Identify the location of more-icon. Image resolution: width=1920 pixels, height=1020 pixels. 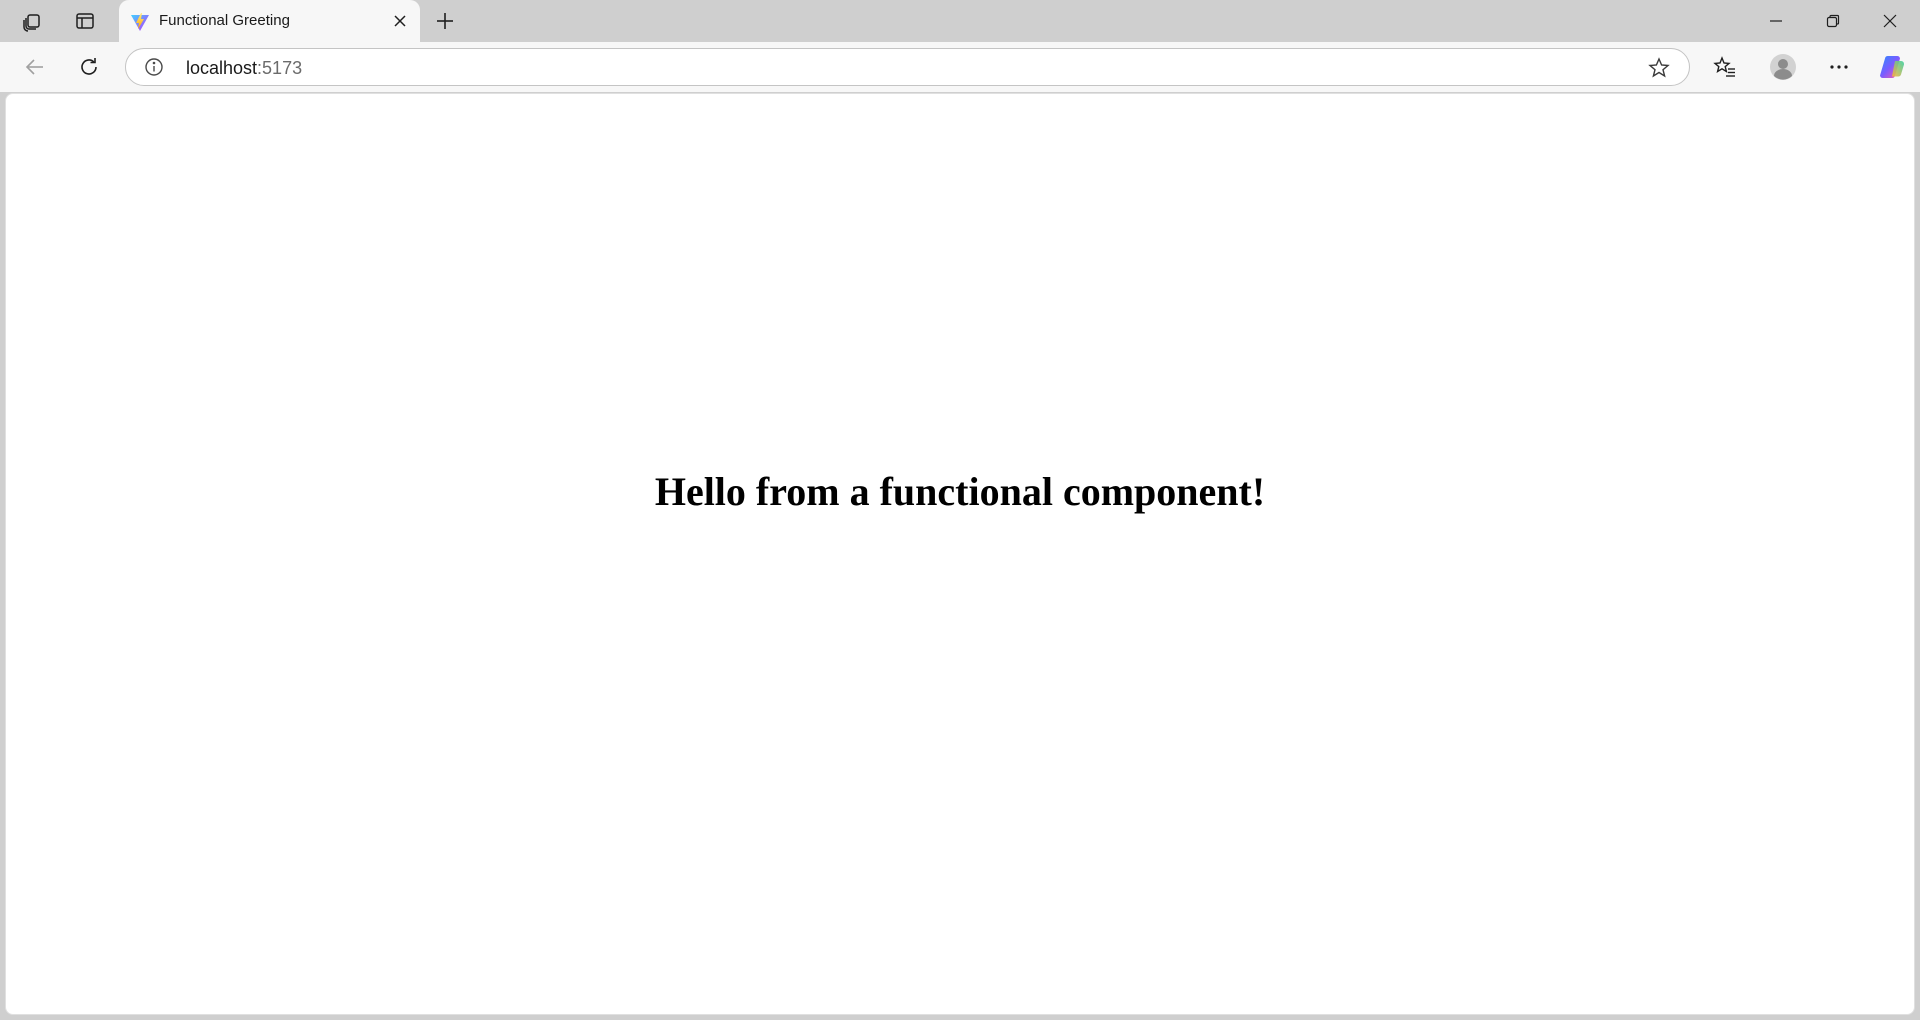
(1839, 67).